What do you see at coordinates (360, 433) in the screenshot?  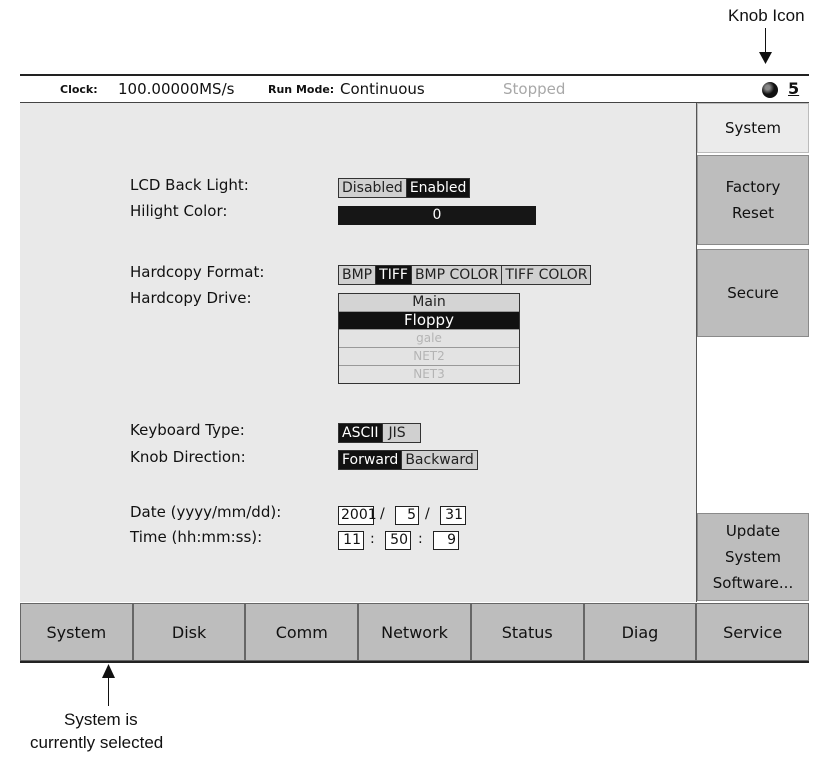 I see `keyboard-ascii: ASCII` at bounding box center [360, 433].